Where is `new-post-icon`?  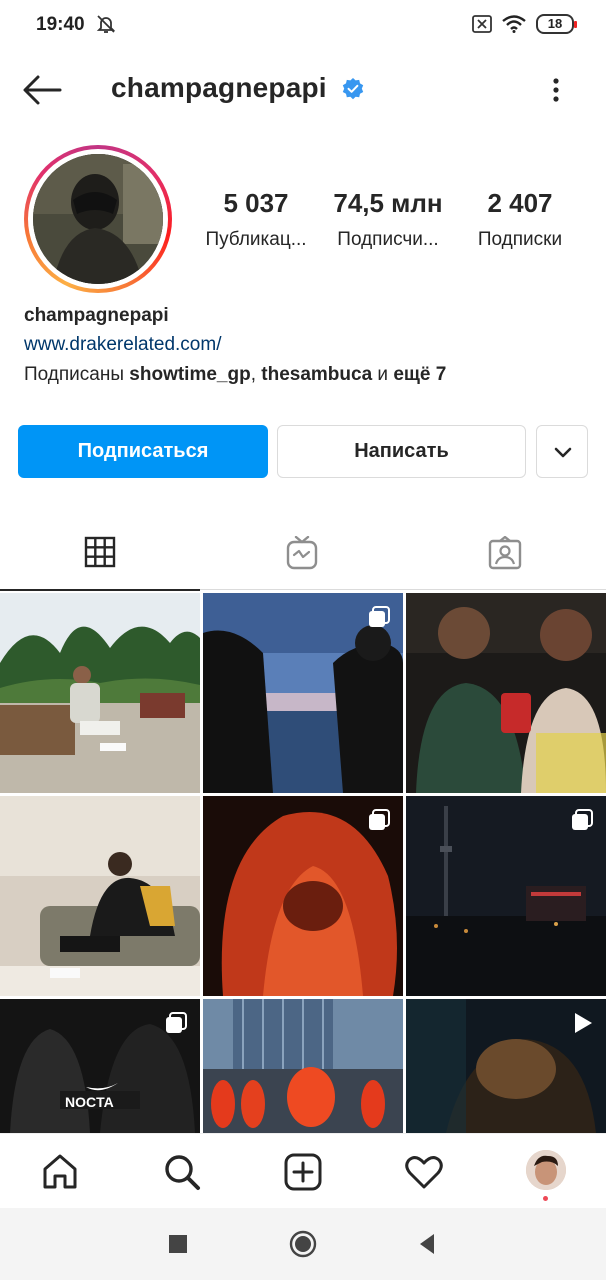
new-post-icon is located at coordinates (303, 1172).